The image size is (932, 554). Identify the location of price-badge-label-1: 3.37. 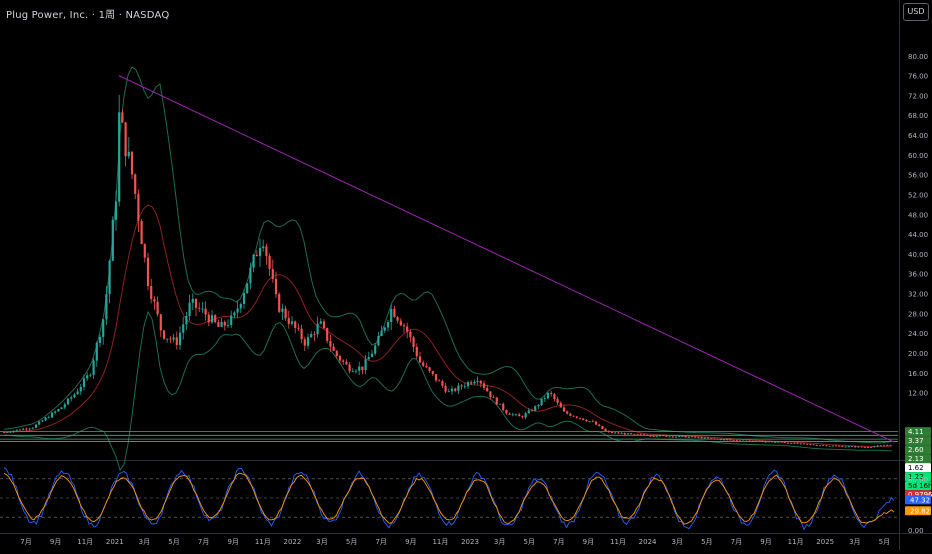
(916, 441).